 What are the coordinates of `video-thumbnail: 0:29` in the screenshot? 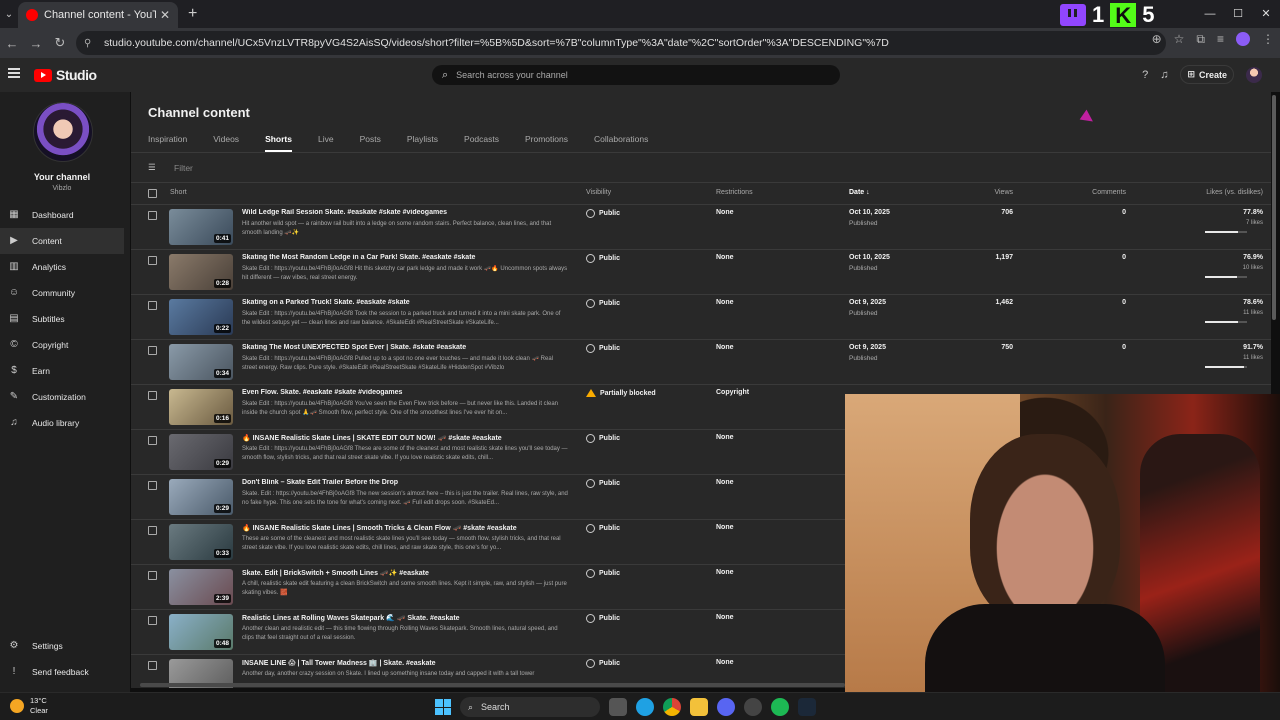 It's located at (201, 452).